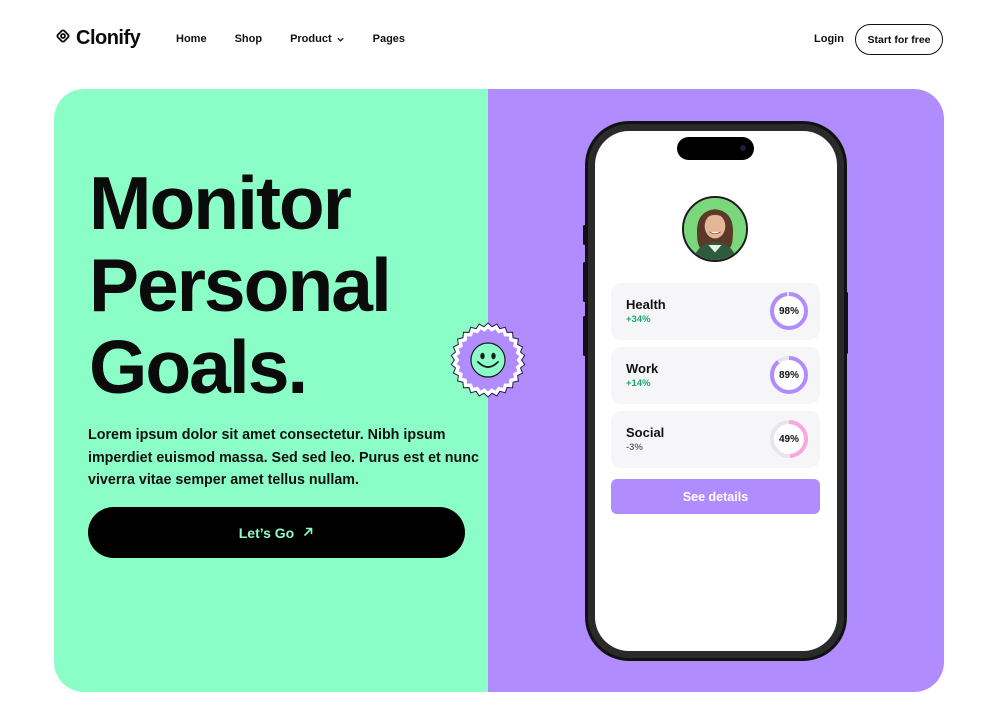 The height and width of the screenshot is (718, 992). What do you see at coordinates (715, 229) in the screenshot?
I see `avatar` at bounding box center [715, 229].